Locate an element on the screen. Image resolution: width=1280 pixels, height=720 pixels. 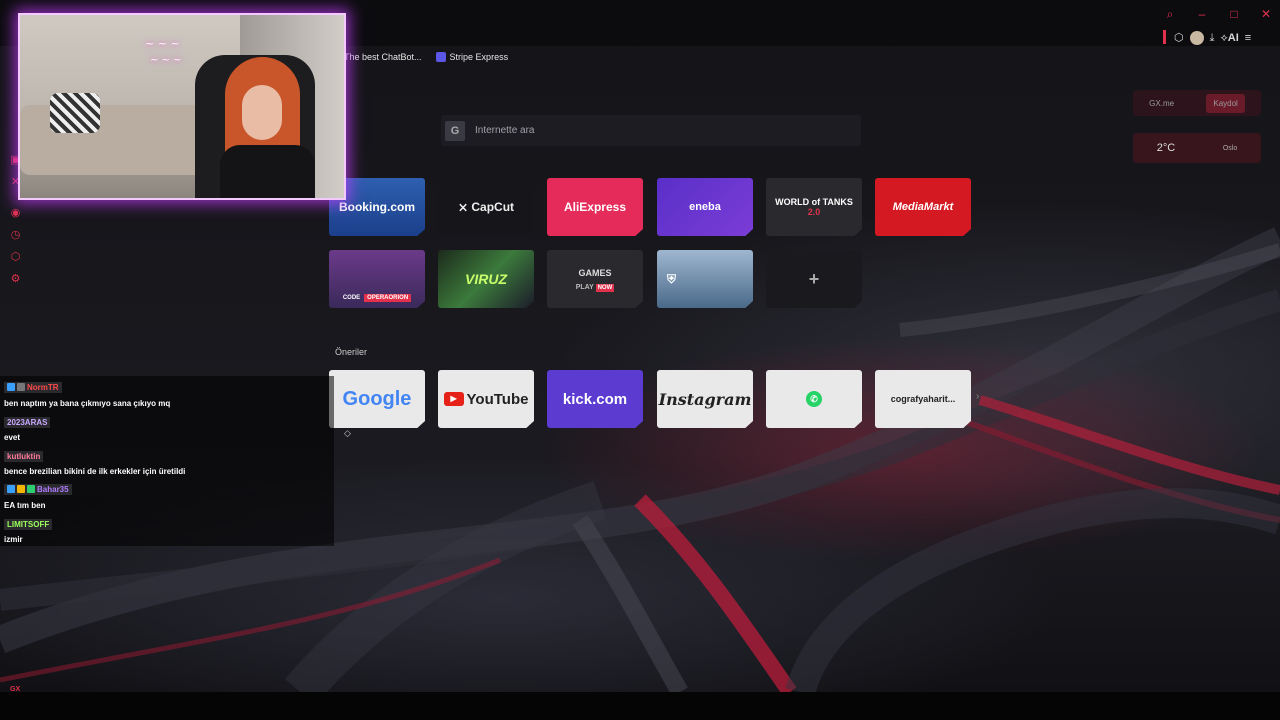
ai-button: ⟡AI is located at coordinates (1229, 38).